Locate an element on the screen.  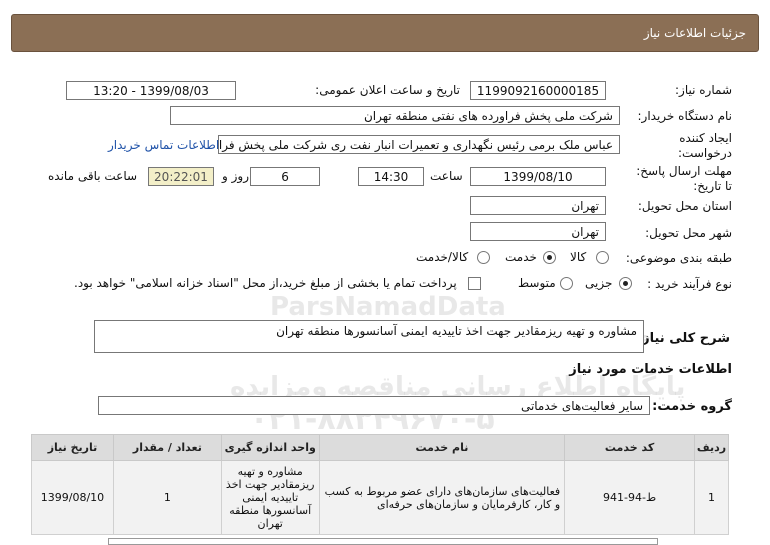
process-label: نوع فرآیند خرید : is located at coordinates (689, 284).